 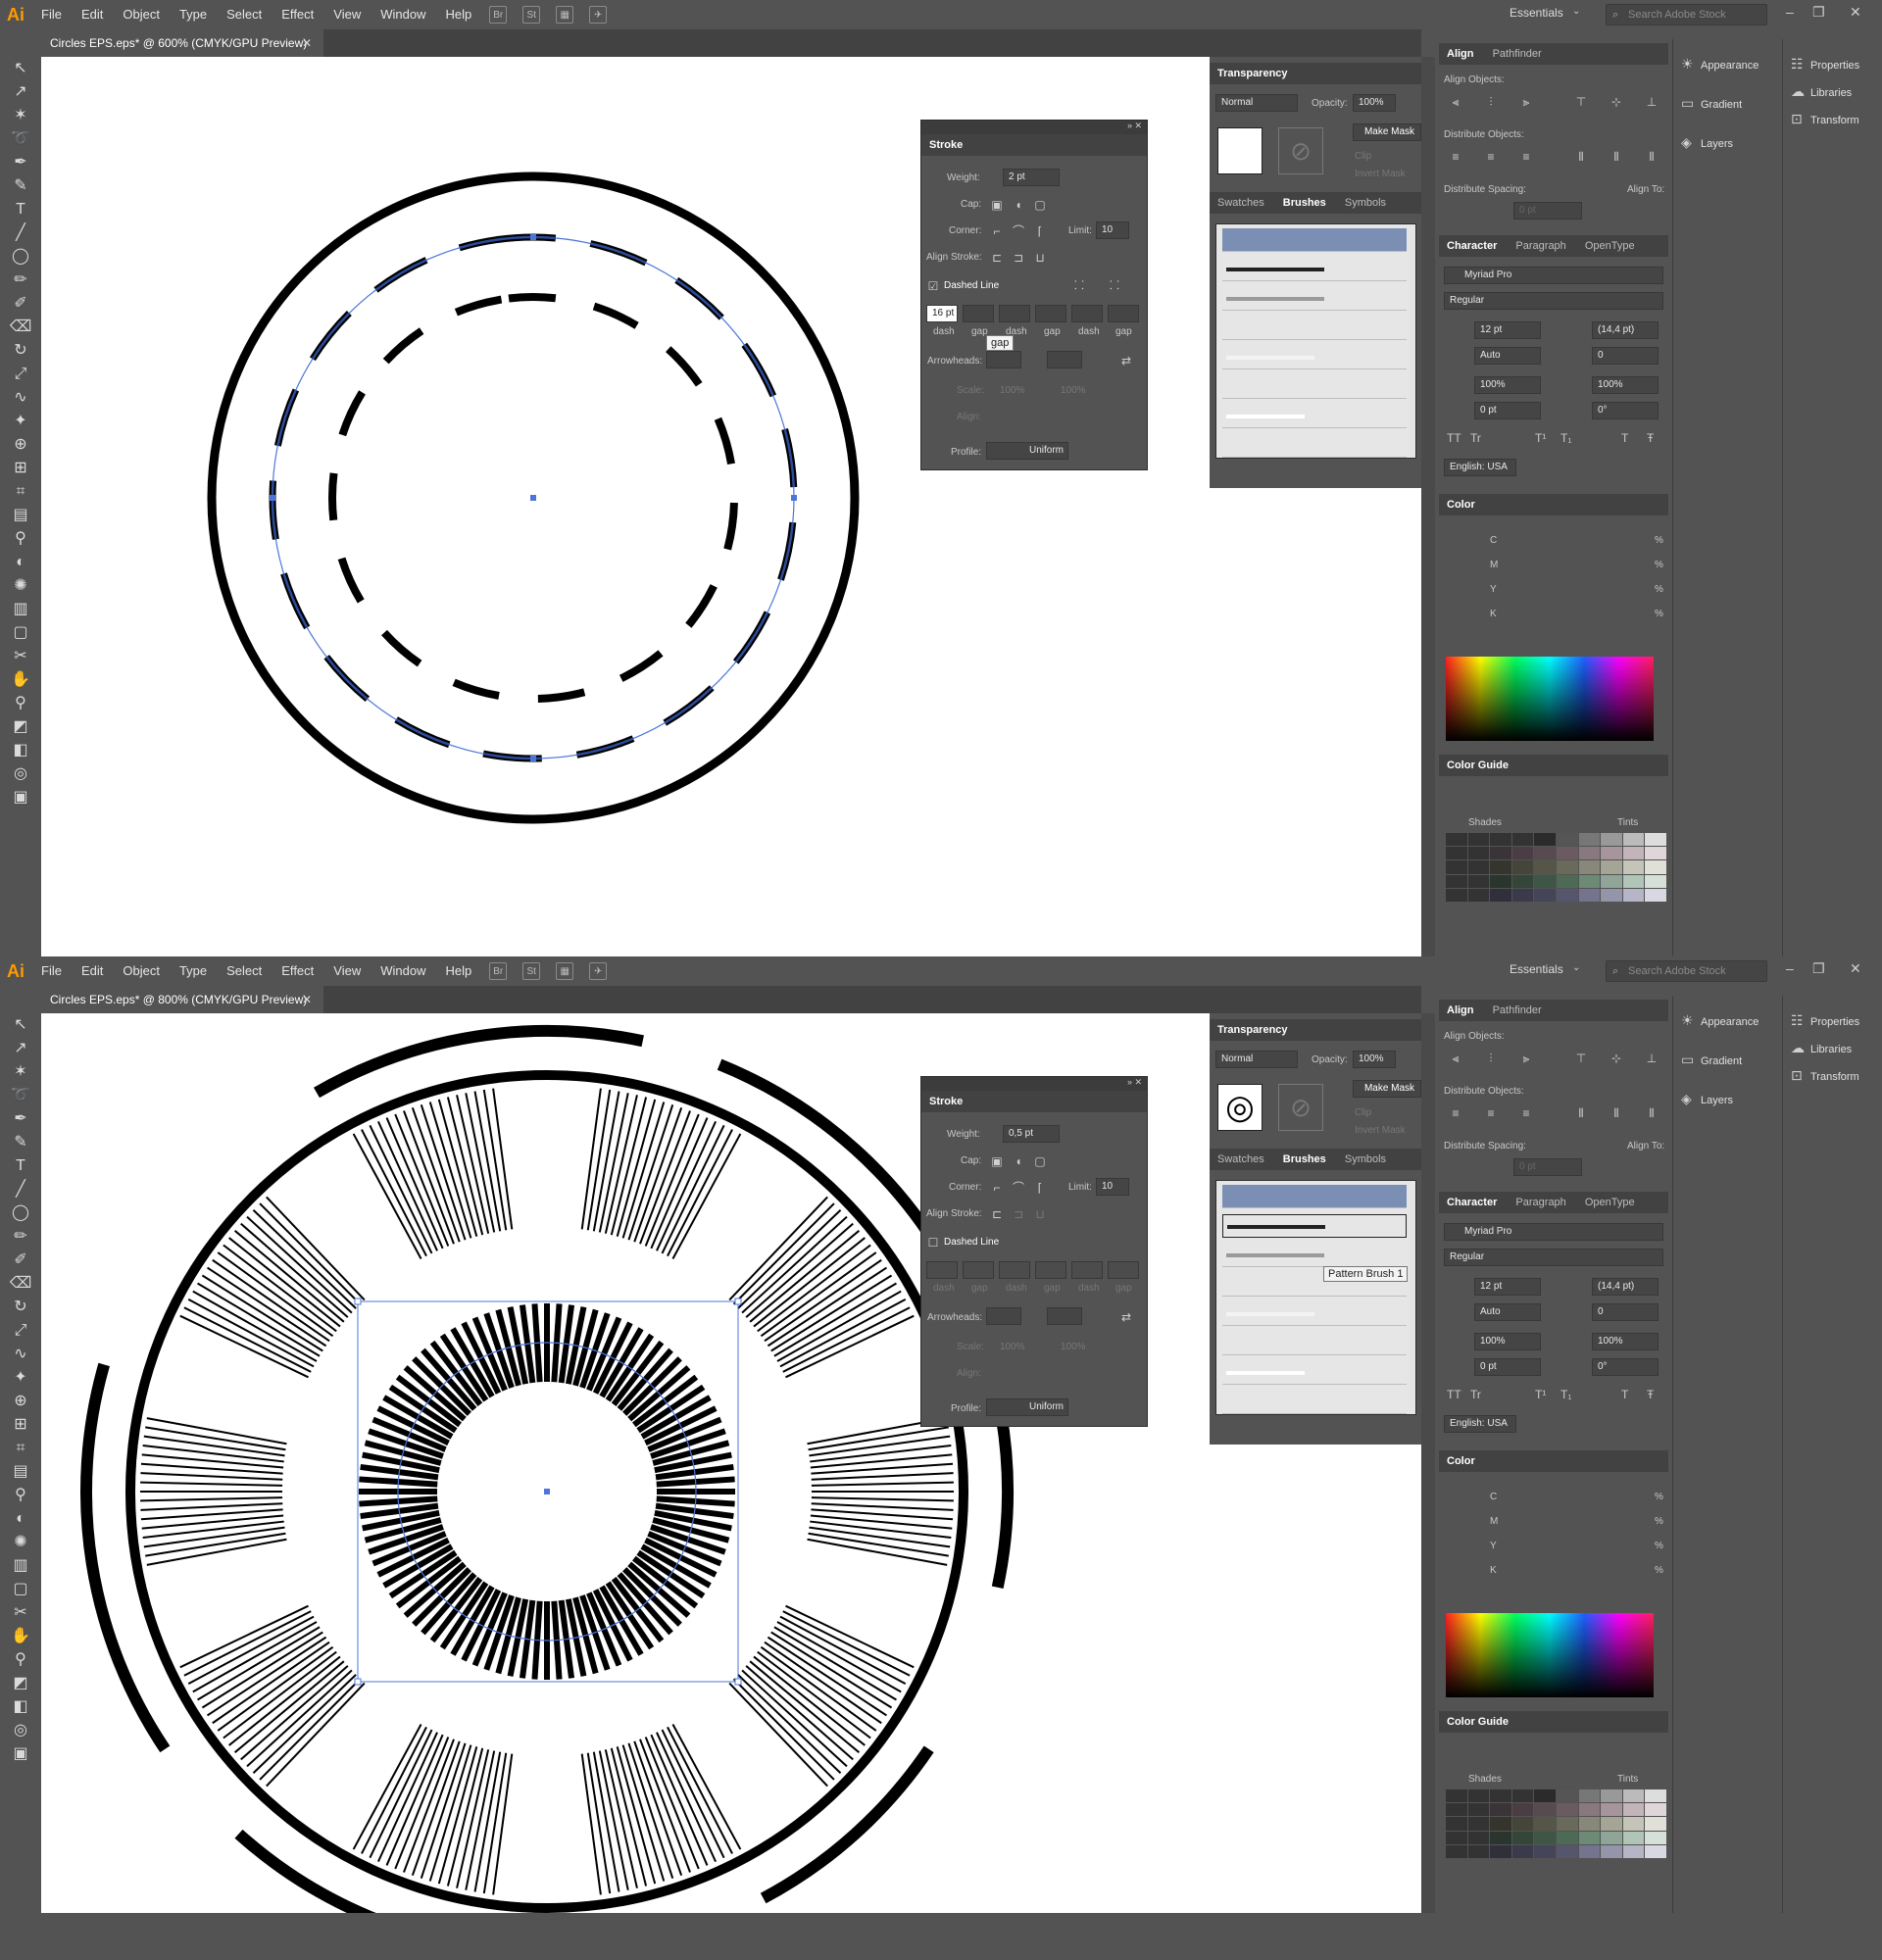 What do you see at coordinates (1126, 1317) in the screenshot?
I see `swap-arrowheads-icon: ⇄` at bounding box center [1126, 1317].